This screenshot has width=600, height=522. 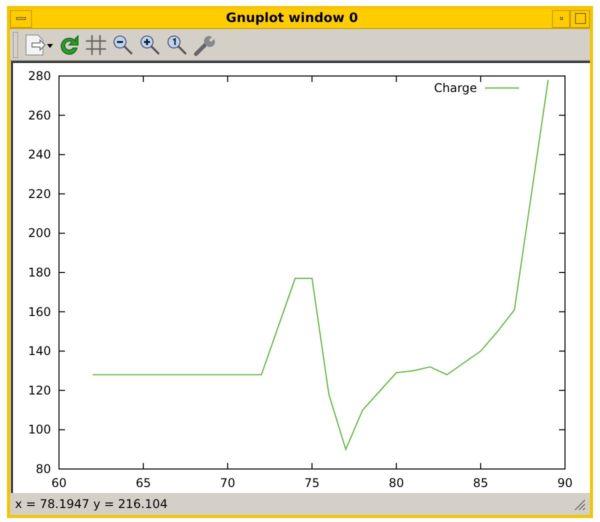 What do you see at coordinates (92, 504) in the screenshot?
I see `status-text: x = 78.1947 y = 216.104` at bounding box center [92, 504].